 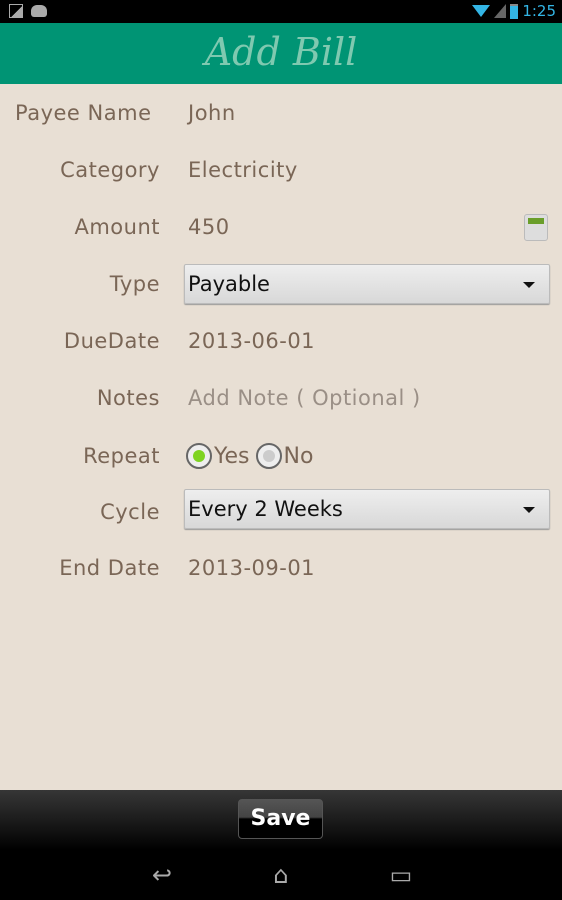 What do you see at coordinates (243, 170) in the screenshot?
I see `category-input: Electricity` at bounding box center [243, 170].